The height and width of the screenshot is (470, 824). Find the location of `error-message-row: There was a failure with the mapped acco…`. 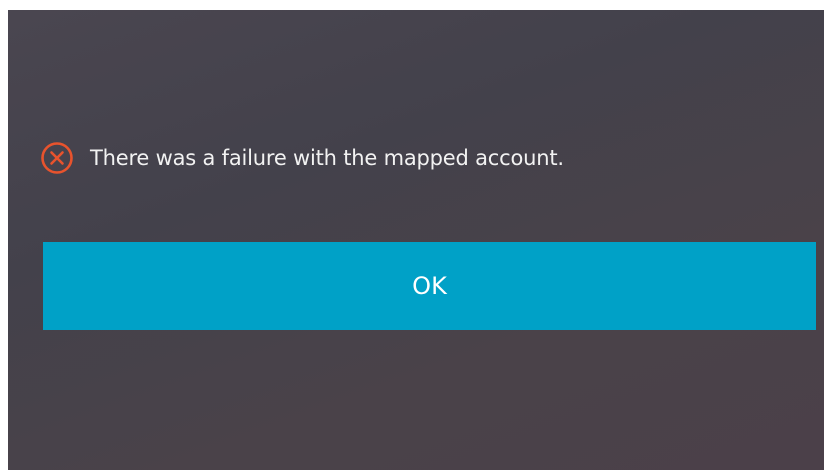

error-message-row: There was a failure with the mapped acco… is located at coordinates (302, 158).